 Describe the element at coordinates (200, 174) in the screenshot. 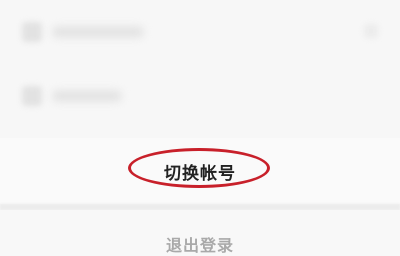

I see `switch-account-label: 切换帐号` at that location.